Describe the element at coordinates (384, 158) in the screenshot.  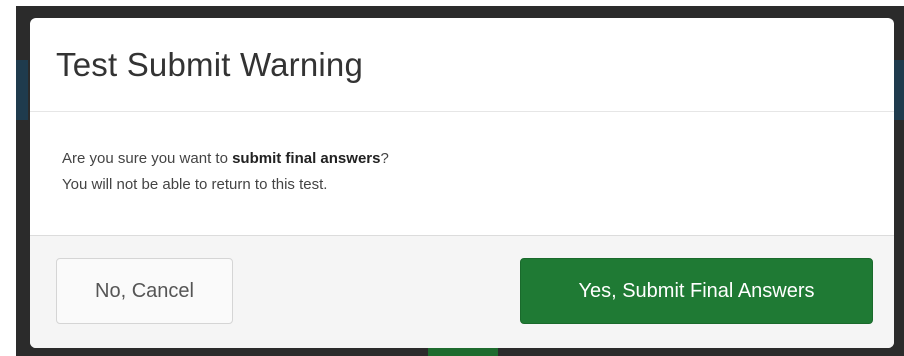
I see `message-suffix: ?` at that location.